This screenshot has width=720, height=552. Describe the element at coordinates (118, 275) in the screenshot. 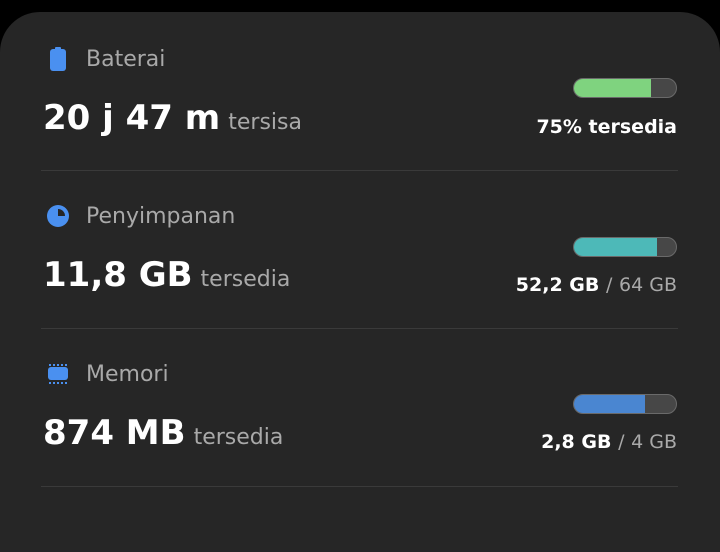

I see `storage-available-value: 11,8 GB` at that location.